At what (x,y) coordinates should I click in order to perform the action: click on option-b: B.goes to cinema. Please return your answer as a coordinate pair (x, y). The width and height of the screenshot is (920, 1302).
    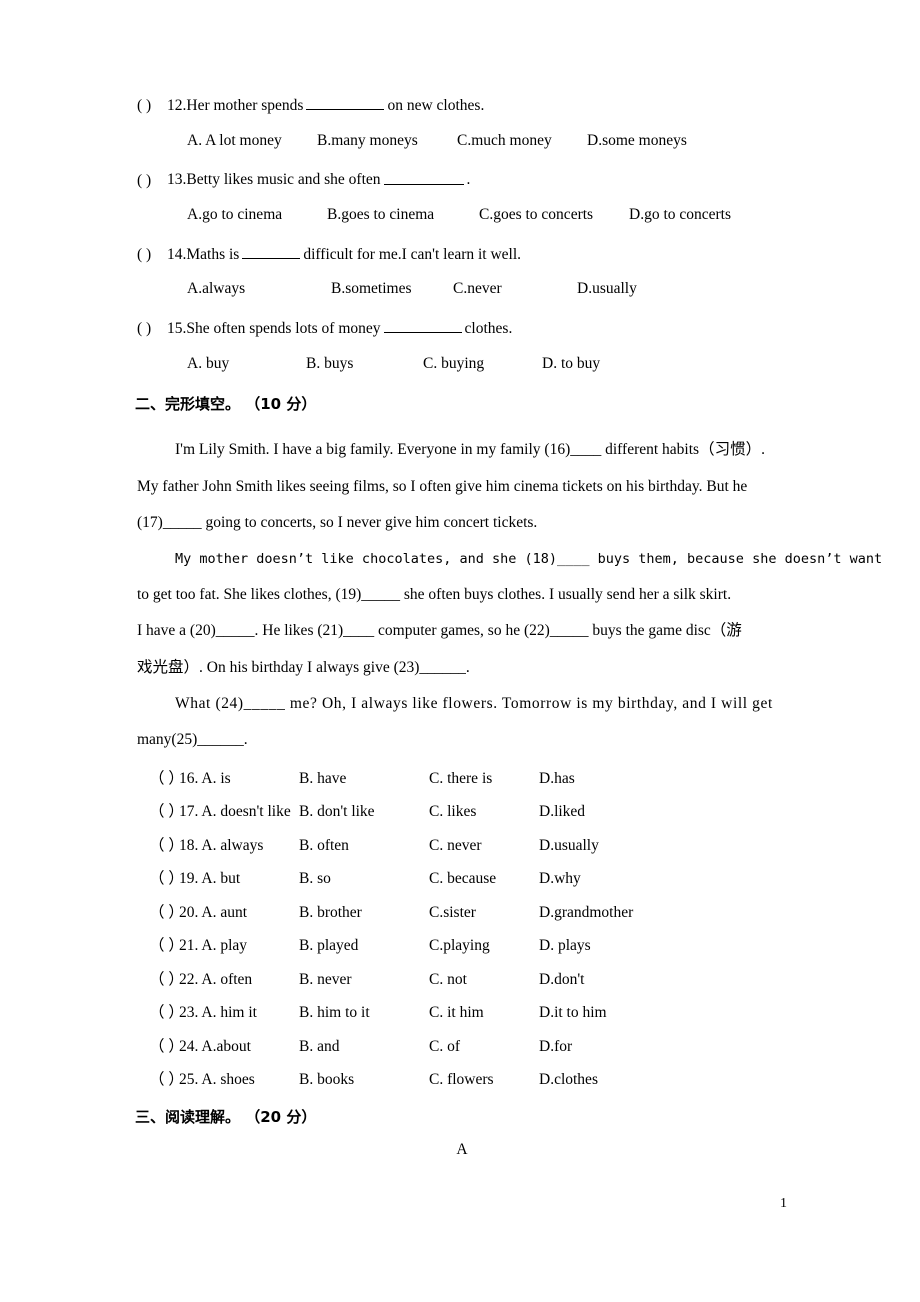
    Looking at the image, I should click on (403, 215).